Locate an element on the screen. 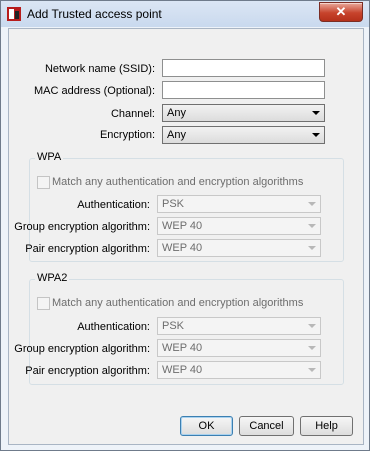  wpa-group-enc-value: WEP 40 is located at coordinates (182, 226).